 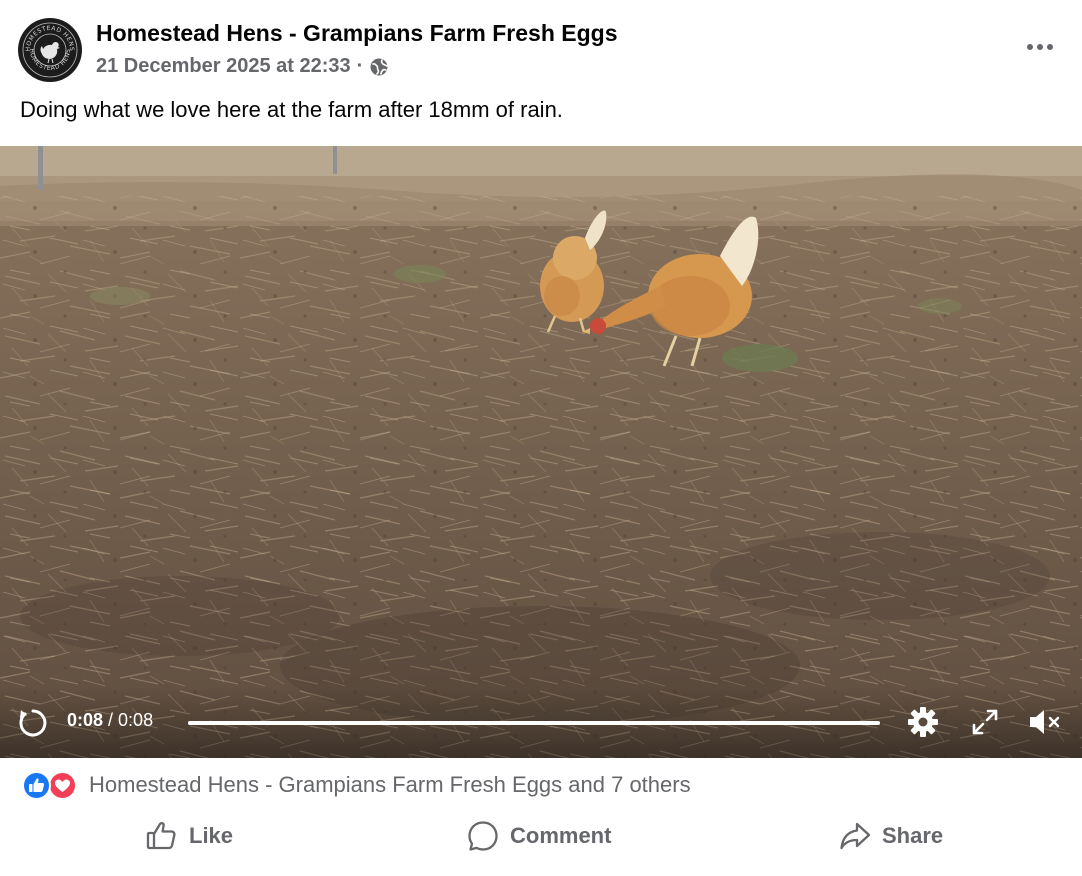 I want to click on like-label: Like, so click(x=211, y=835).